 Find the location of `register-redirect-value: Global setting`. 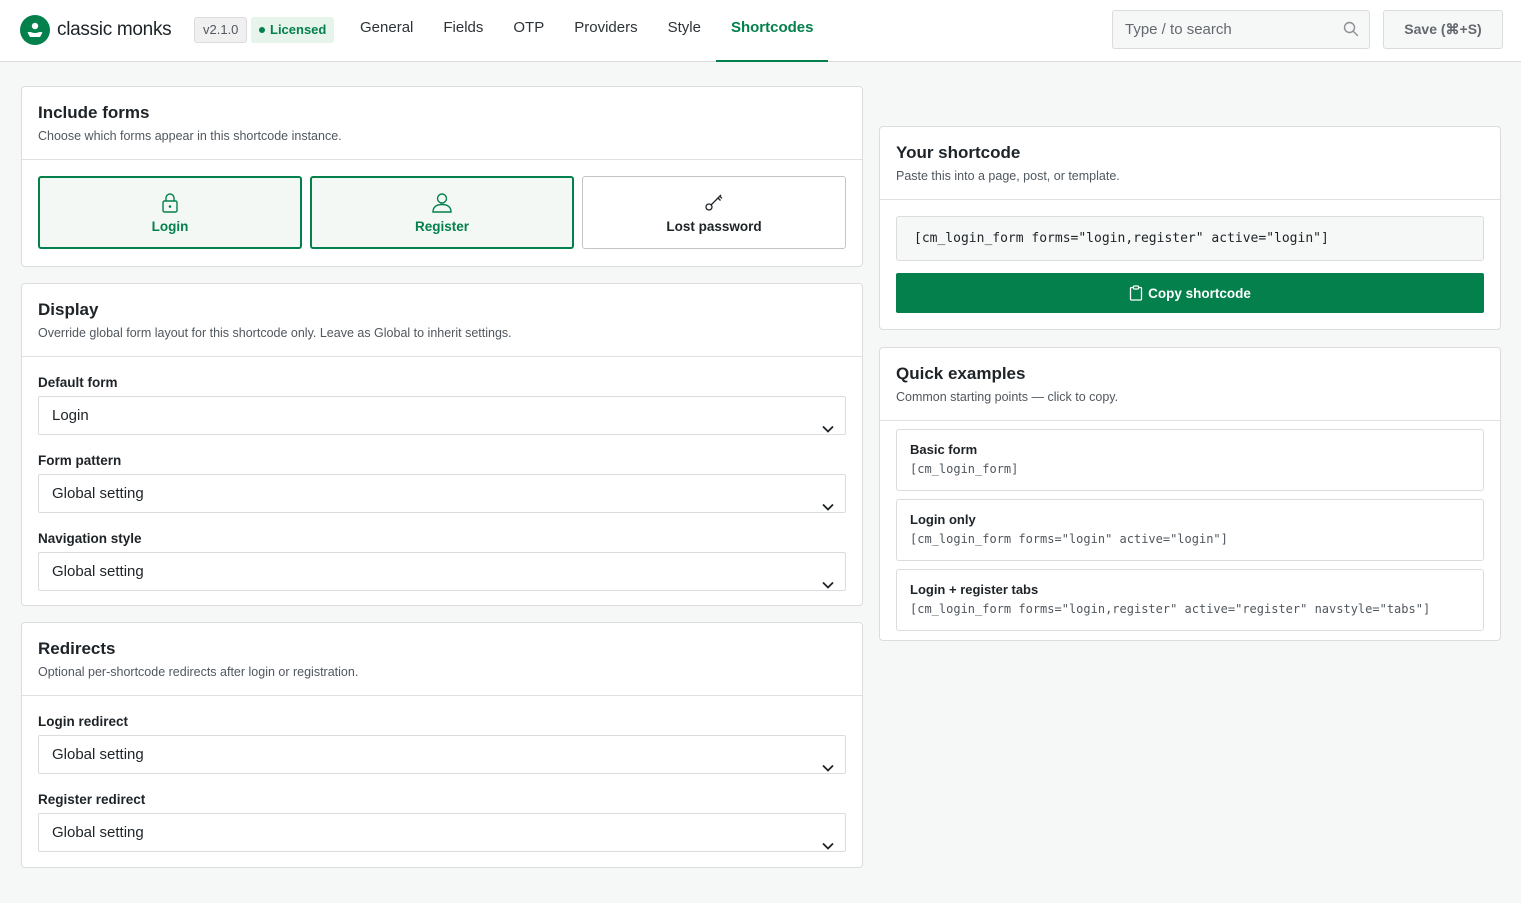

register-redirect-value: Global setting is located at coordinates (98, 832).